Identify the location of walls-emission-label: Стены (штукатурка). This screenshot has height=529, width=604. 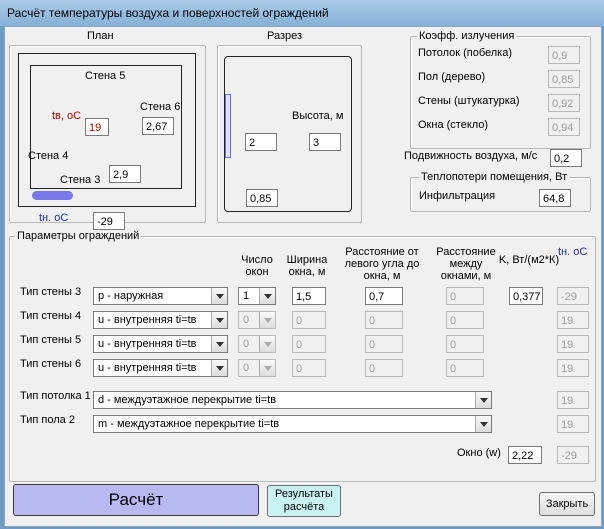
(469, 101).